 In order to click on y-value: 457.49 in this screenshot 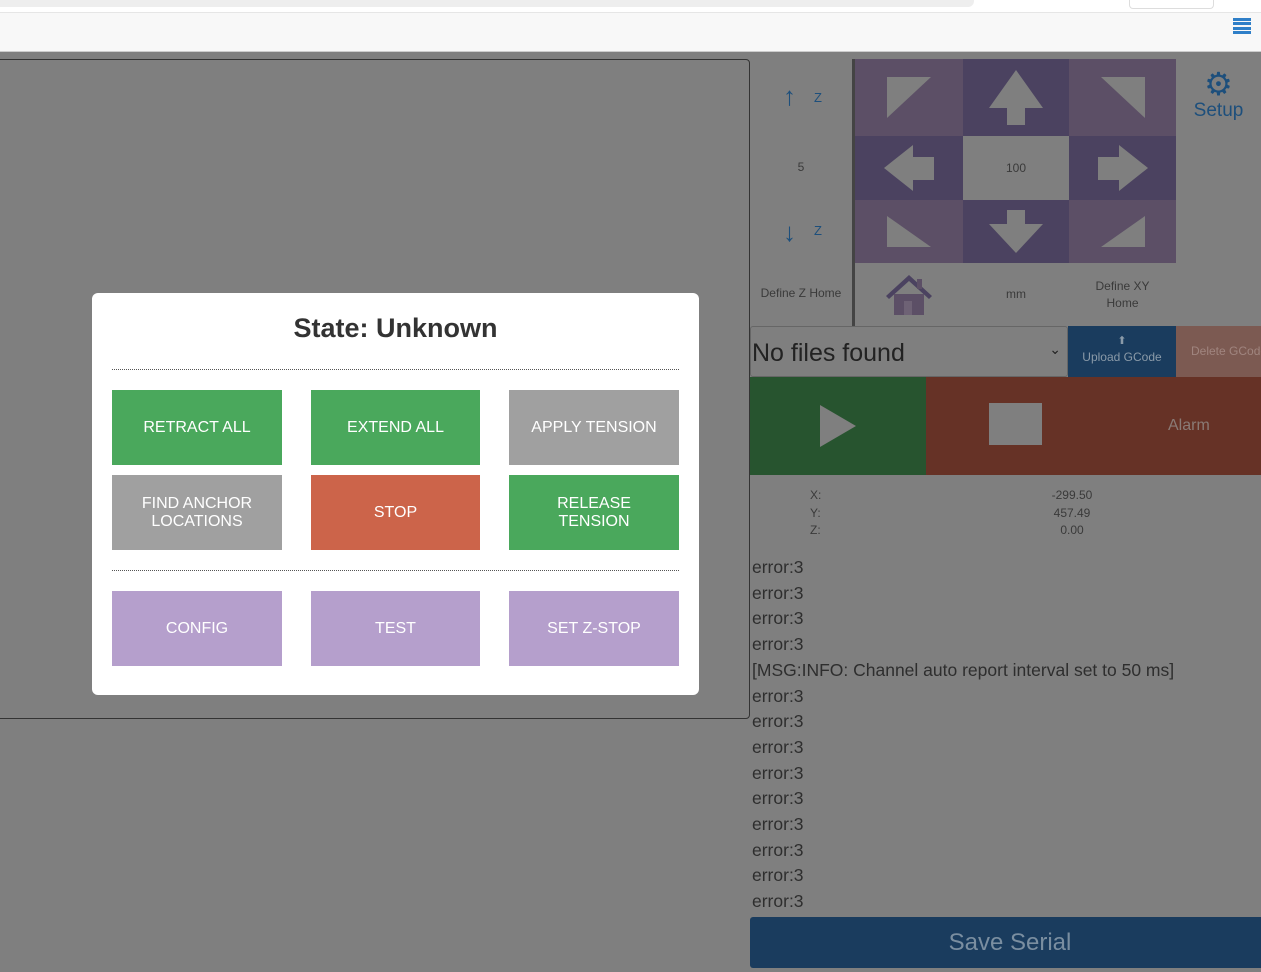, I will do `click(1072, 512)`.